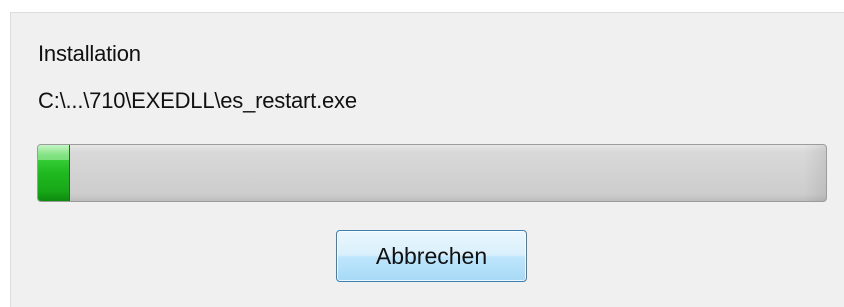 This screenshot has height=307, width=844. I want to click on cancel-button: Abbrechen, so click(431, 256).